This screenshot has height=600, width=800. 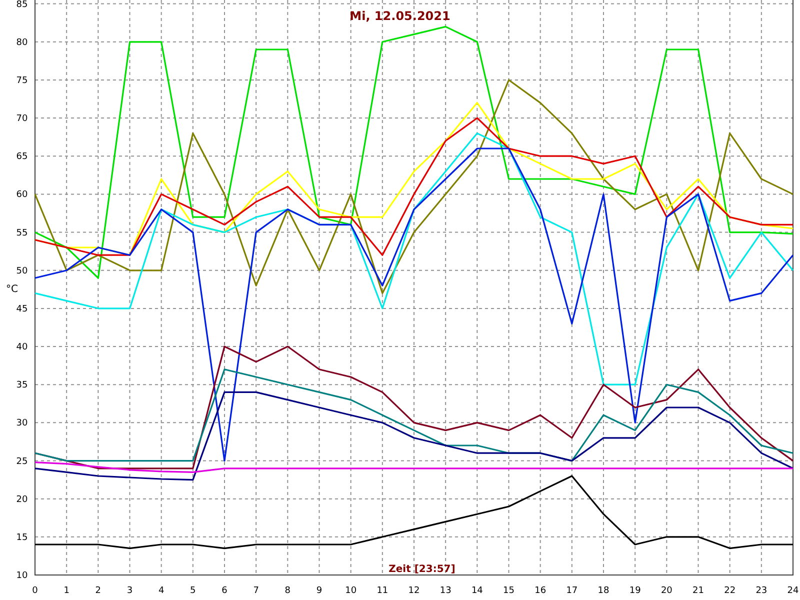 What do you see at coordinates (287, 591) in the screenshot?
I see `tick-label: 8` at bounding box center [287, 591].